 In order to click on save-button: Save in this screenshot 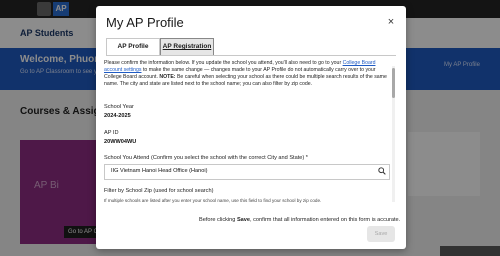, I will do `click(381, 234)`.